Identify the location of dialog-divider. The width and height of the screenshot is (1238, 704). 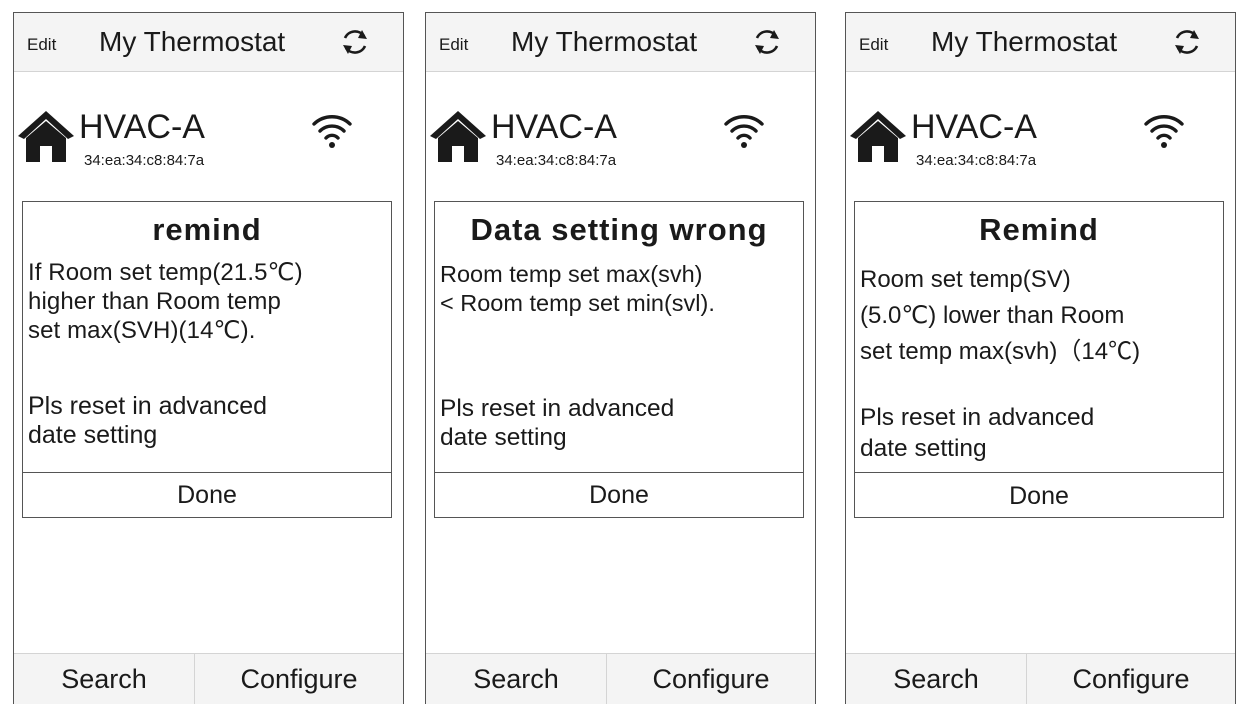
(1039, 472).